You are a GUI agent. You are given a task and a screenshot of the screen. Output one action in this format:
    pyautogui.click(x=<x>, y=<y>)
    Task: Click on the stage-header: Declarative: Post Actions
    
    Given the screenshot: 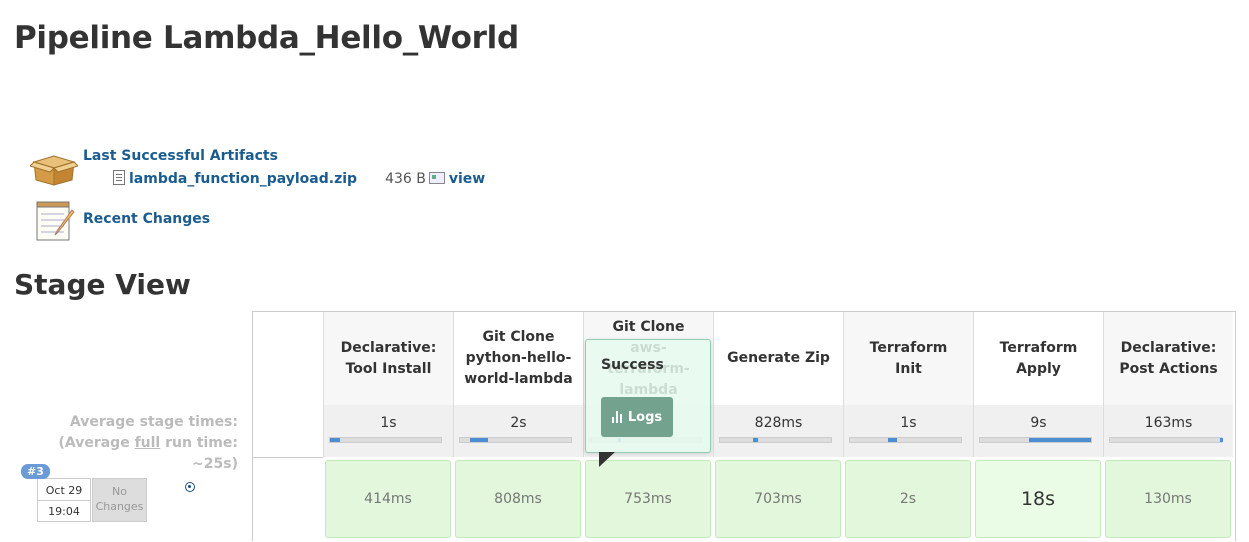 What is the action you would take?
    pyautogui.click(x=1168, y=358)
    